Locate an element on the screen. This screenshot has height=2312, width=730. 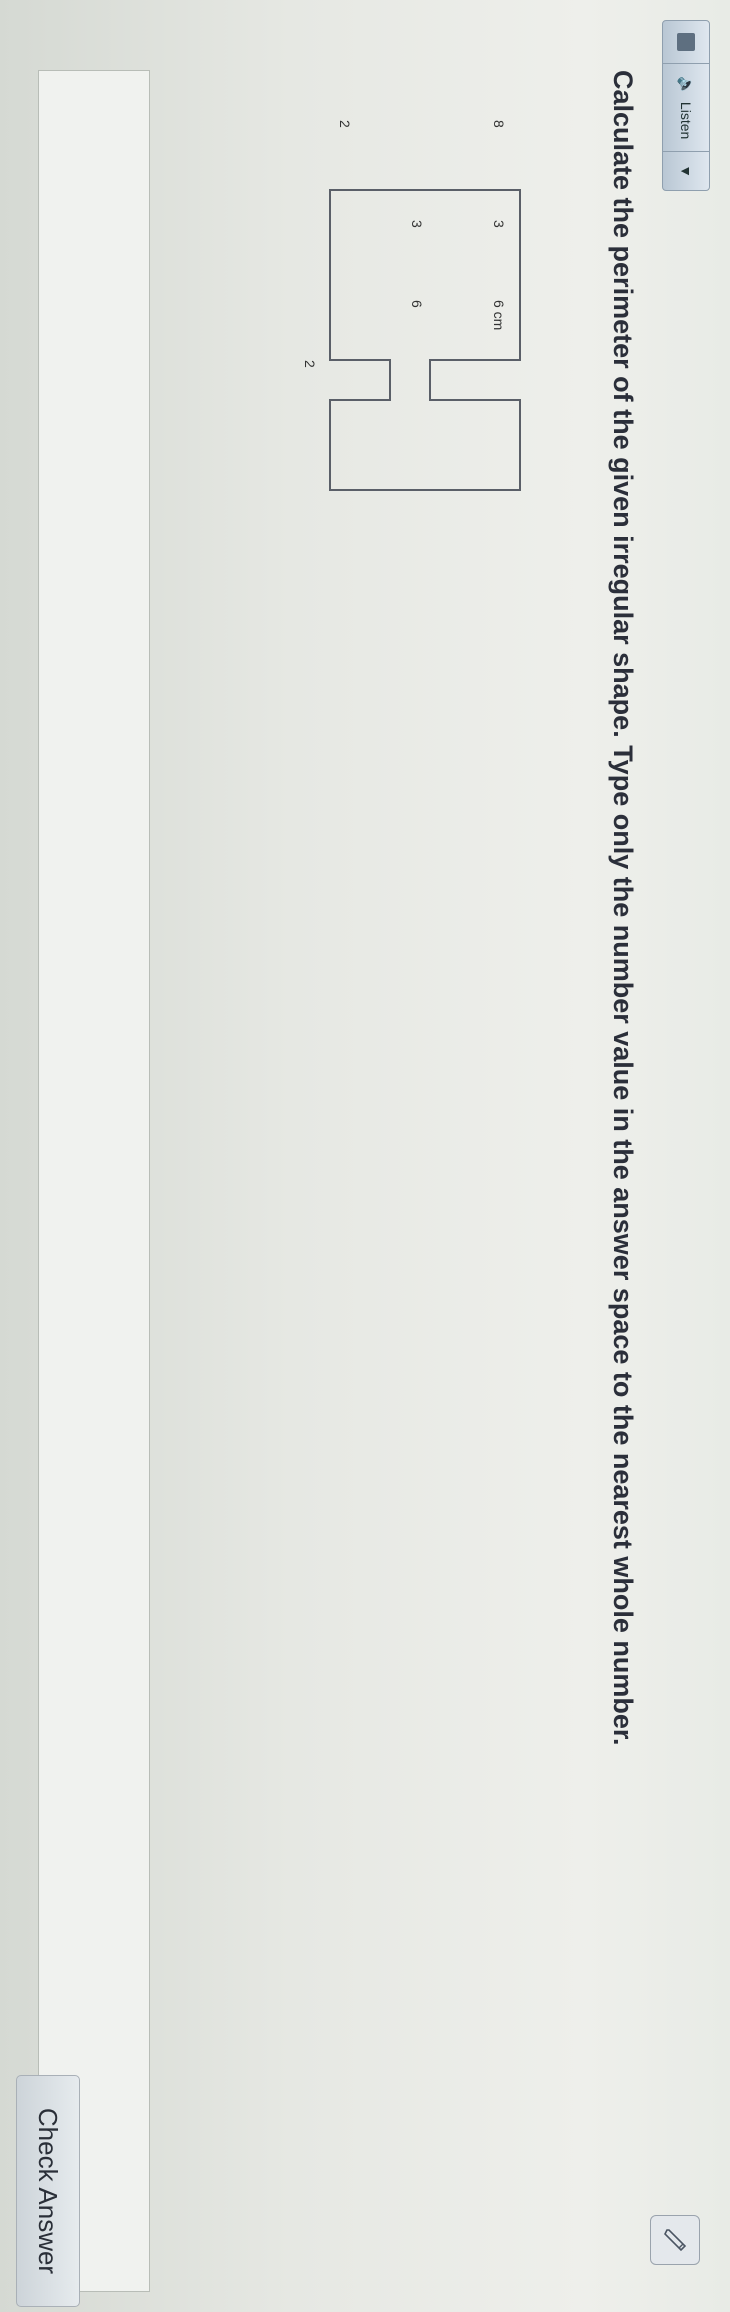
label-inner-notch: 3 is located at coordinates (417, 224).